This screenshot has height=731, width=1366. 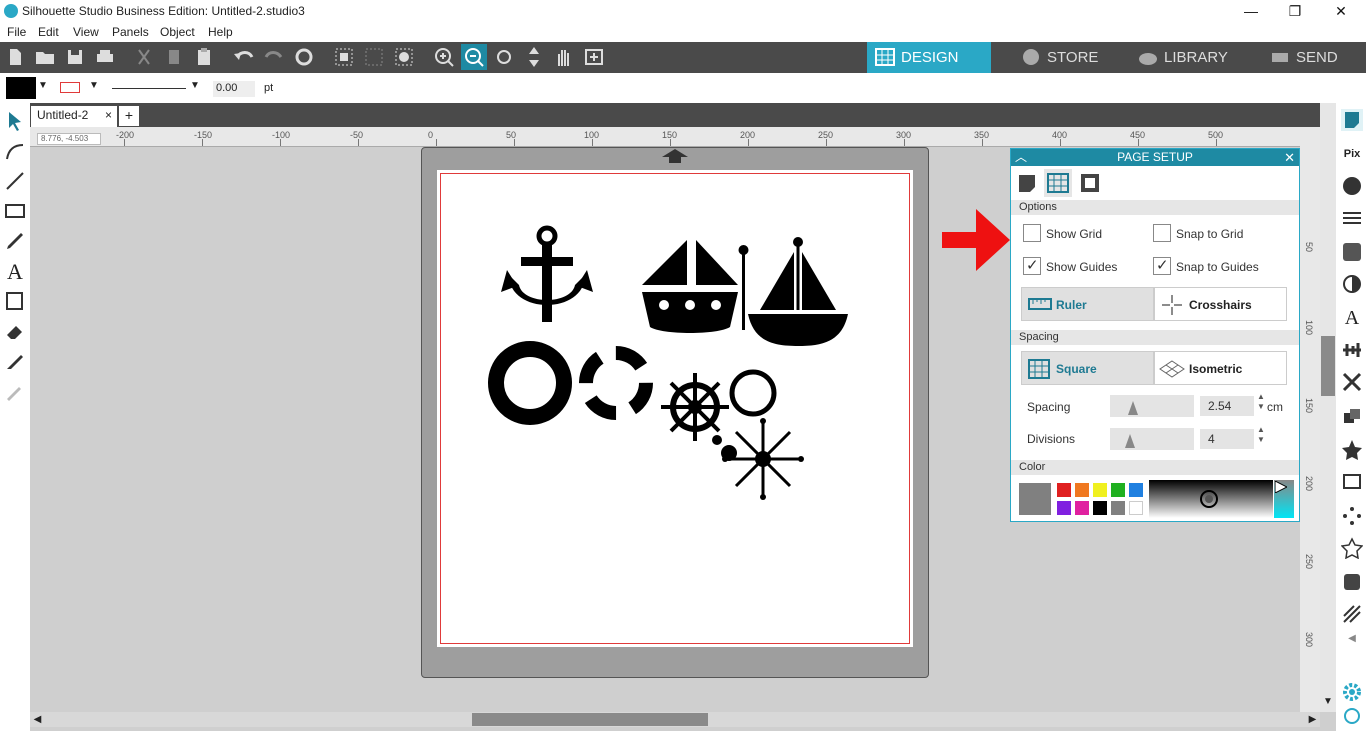 What do you see at coordinates (1352, 450) in the screenshot?
I see `offset-star-icon` at bounding box center [1352, 450].